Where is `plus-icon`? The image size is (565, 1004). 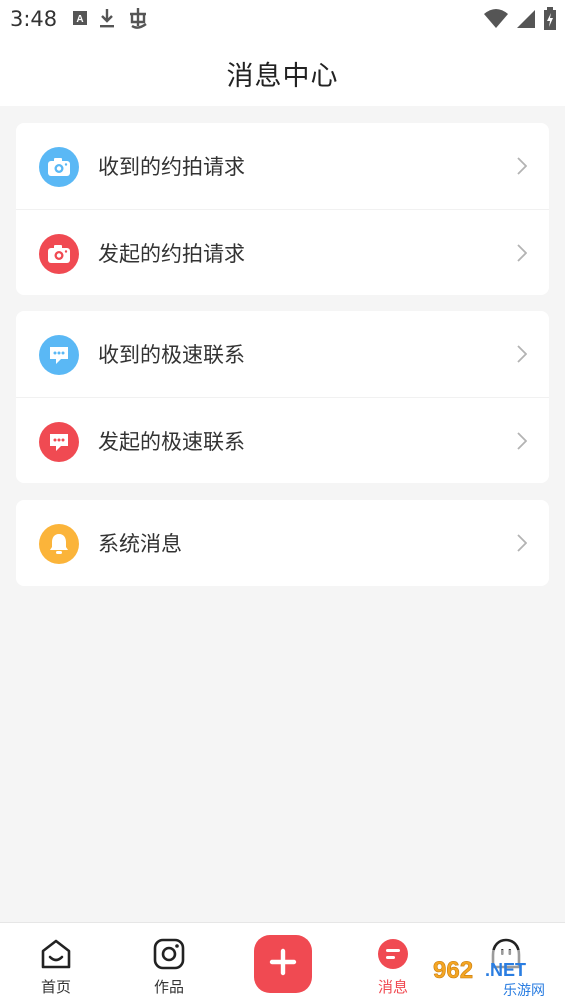
plus-icon is located at coordinates (283, 964).